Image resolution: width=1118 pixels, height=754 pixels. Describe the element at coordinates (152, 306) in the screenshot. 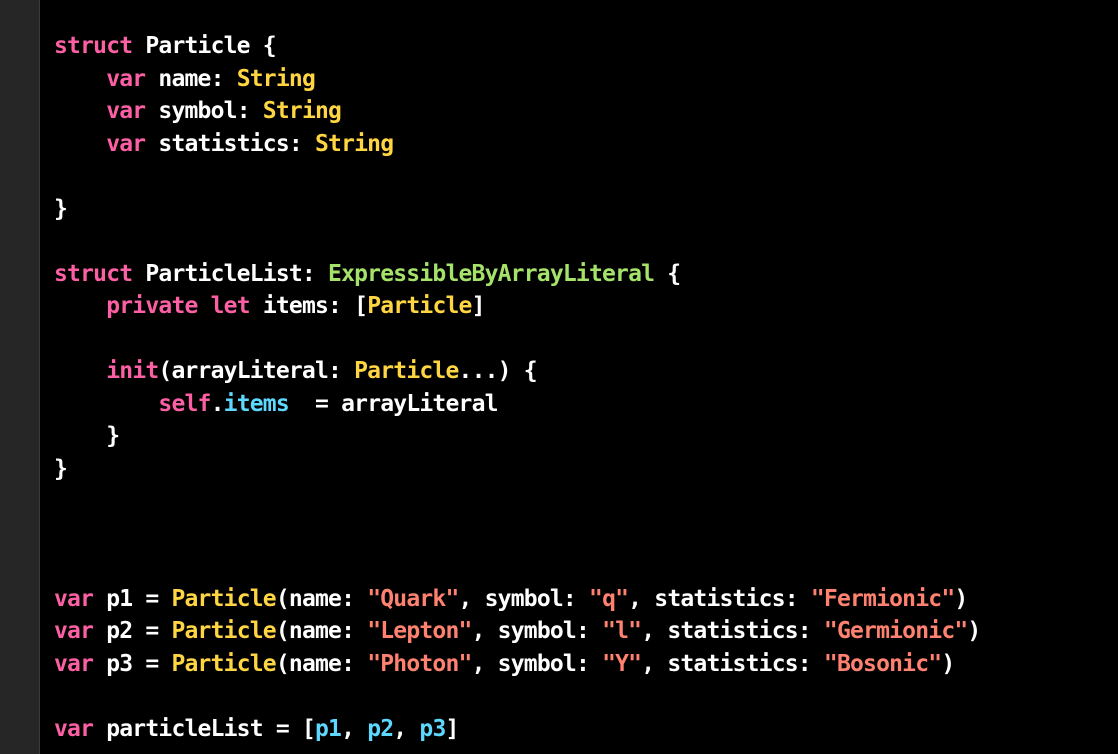

I see `keyword-token: private` at that location.